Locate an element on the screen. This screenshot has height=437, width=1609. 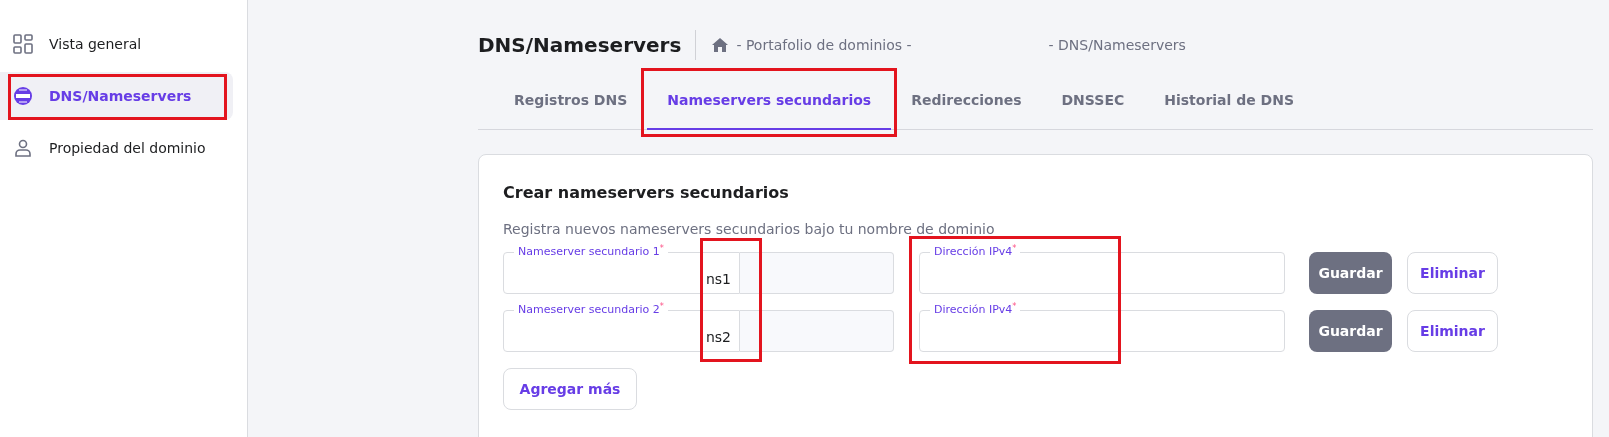
sidebar-item: Propiedad del dominio is located at coordinates (116, 148).